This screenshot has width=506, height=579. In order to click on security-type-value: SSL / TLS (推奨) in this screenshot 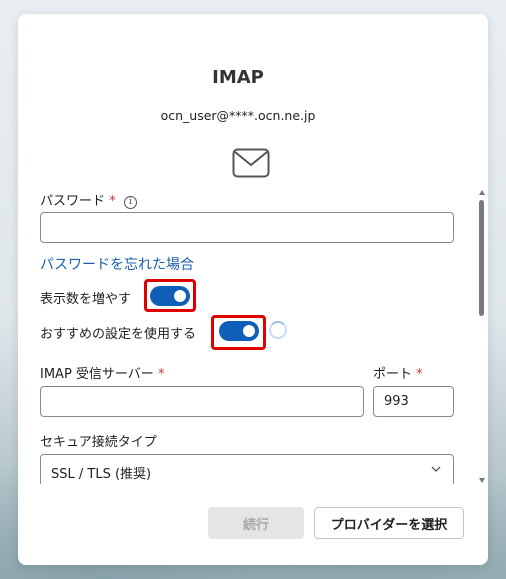, I will do `click(101, 474)`.